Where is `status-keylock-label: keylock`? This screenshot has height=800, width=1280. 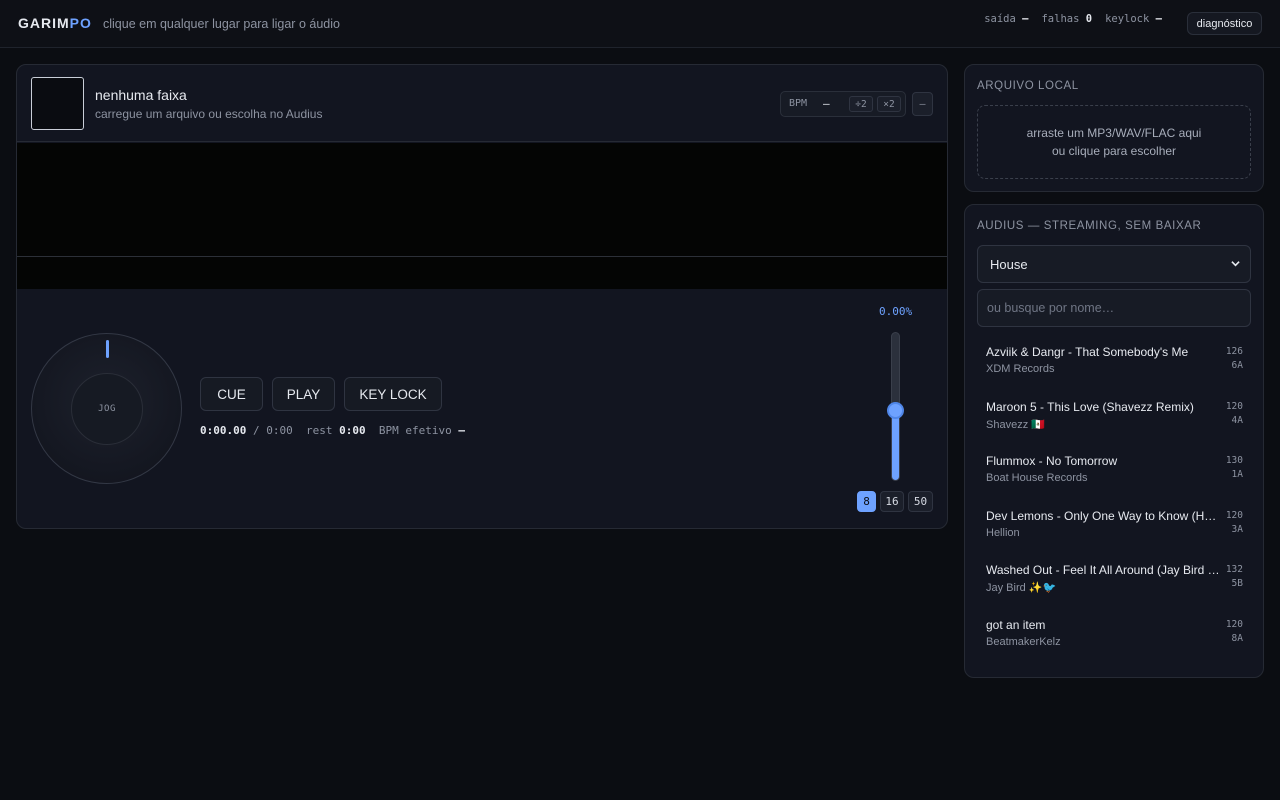 status-keylock-label: keylock is located at coordinates (1127, 19).